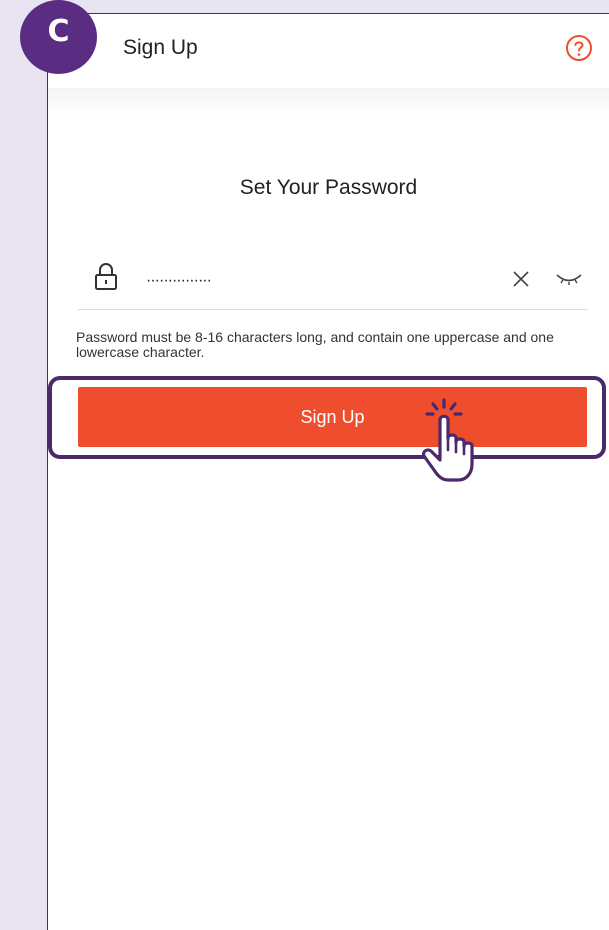 Image resolution: width=609 pixels, height=930 pixels. I want to click on step-badge-label: C, so click(58, 31).